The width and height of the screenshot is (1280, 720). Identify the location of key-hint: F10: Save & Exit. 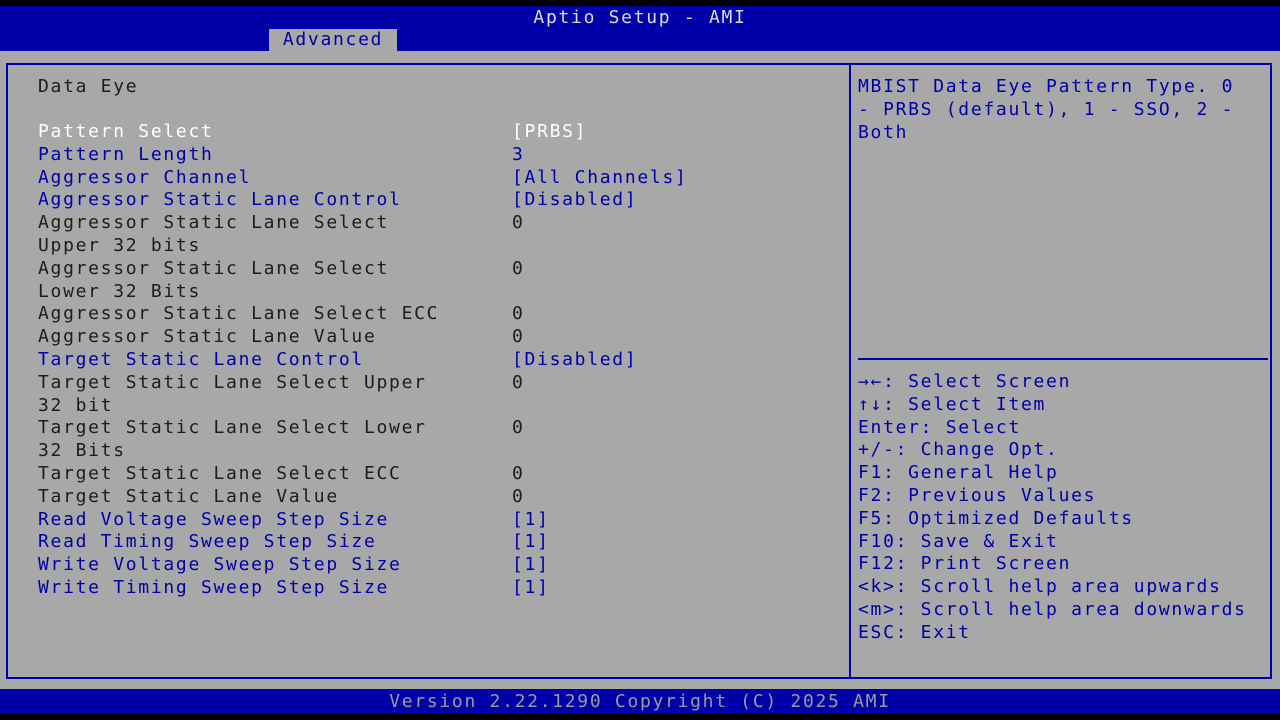
(958, 541).